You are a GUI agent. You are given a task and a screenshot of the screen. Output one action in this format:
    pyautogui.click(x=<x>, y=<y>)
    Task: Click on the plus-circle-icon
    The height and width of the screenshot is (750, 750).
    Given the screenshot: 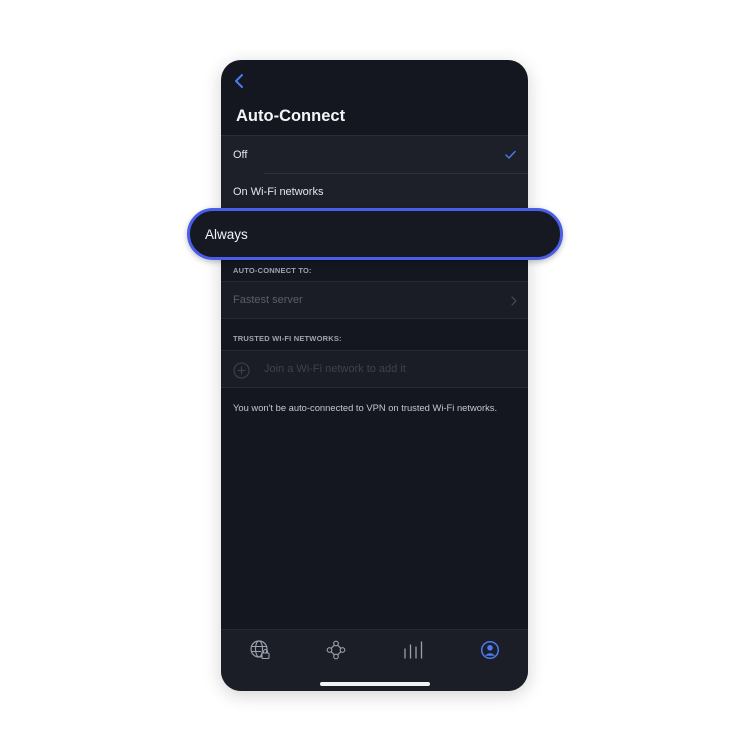 What is the action you would take?
    pyautogui.click(x=241, y=370)
    